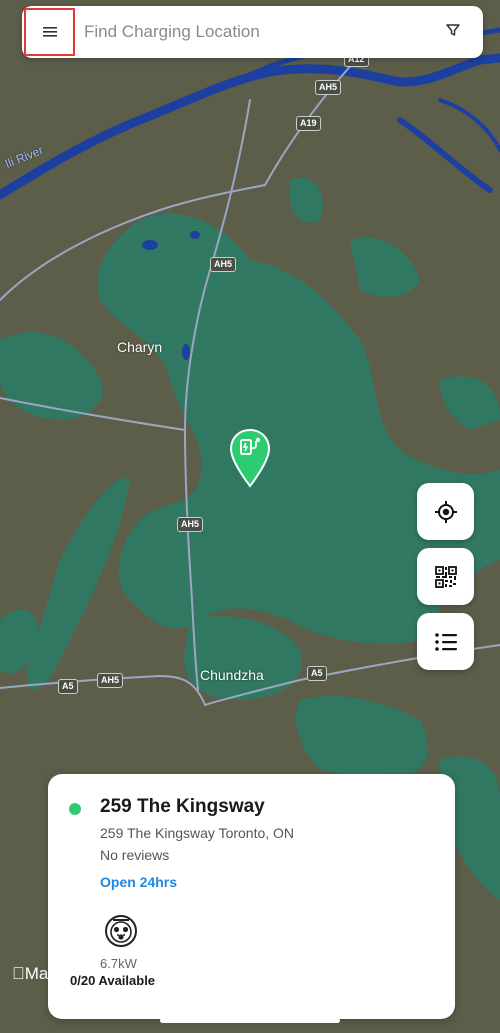 The image size is (500, 1033). I want to click on search-bar, so click(252, 32).